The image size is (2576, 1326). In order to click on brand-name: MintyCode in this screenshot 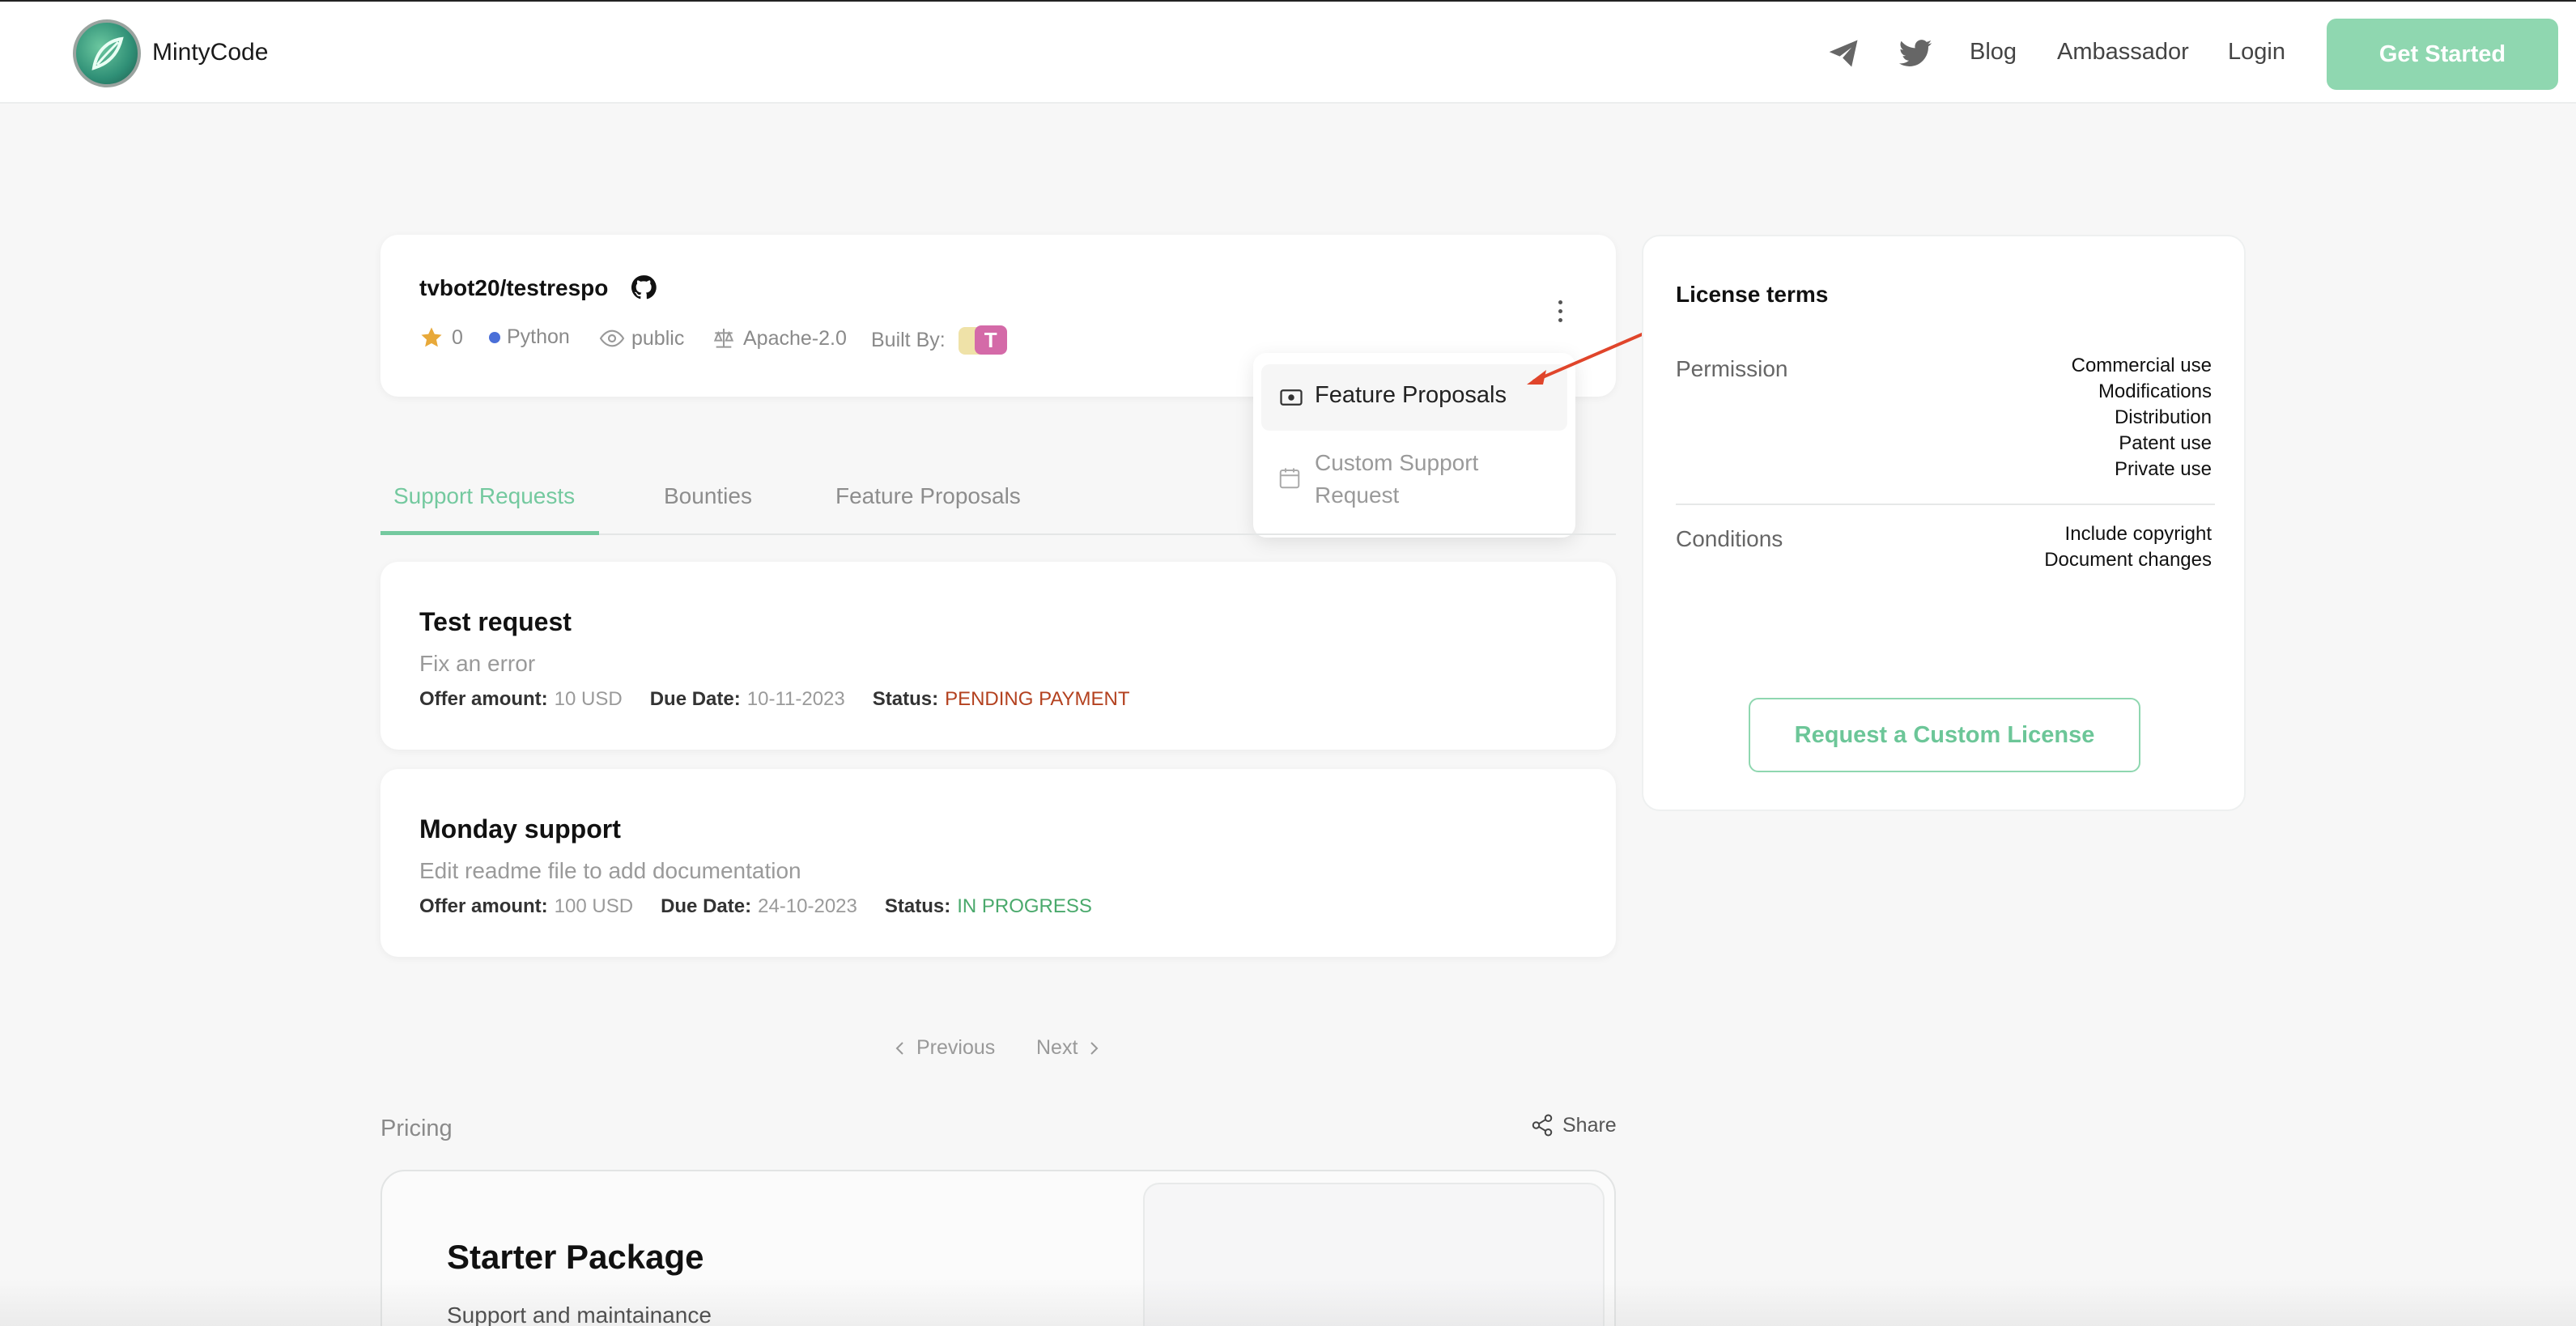, I will do `click(210, 53)`.